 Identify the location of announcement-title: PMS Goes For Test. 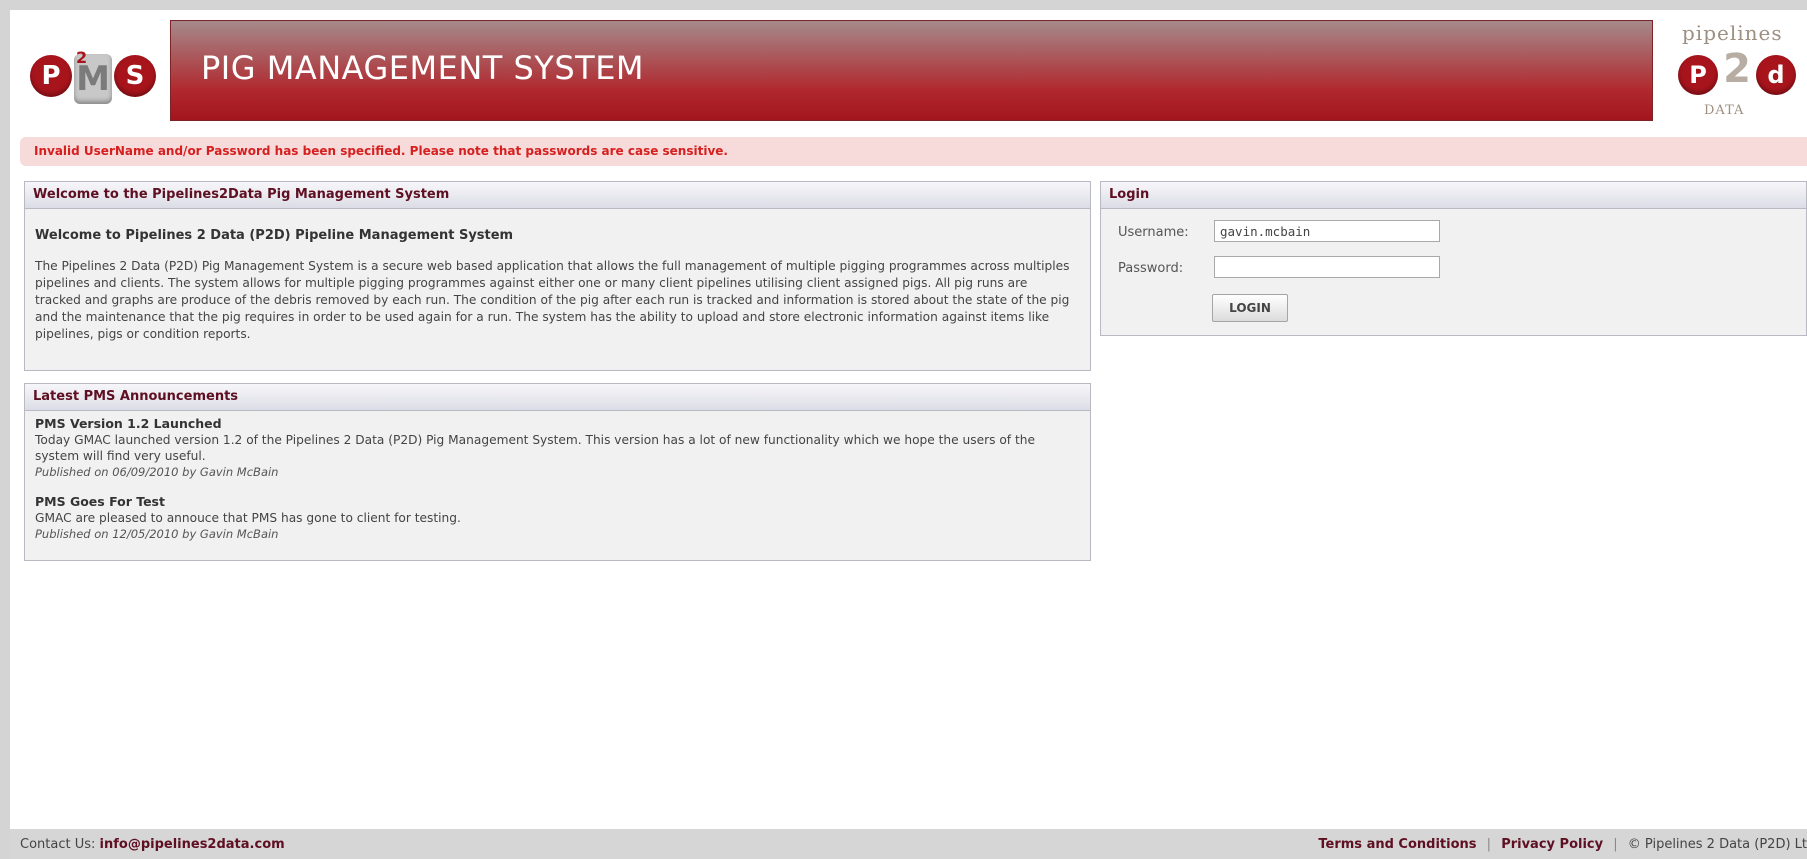
(100, 501).